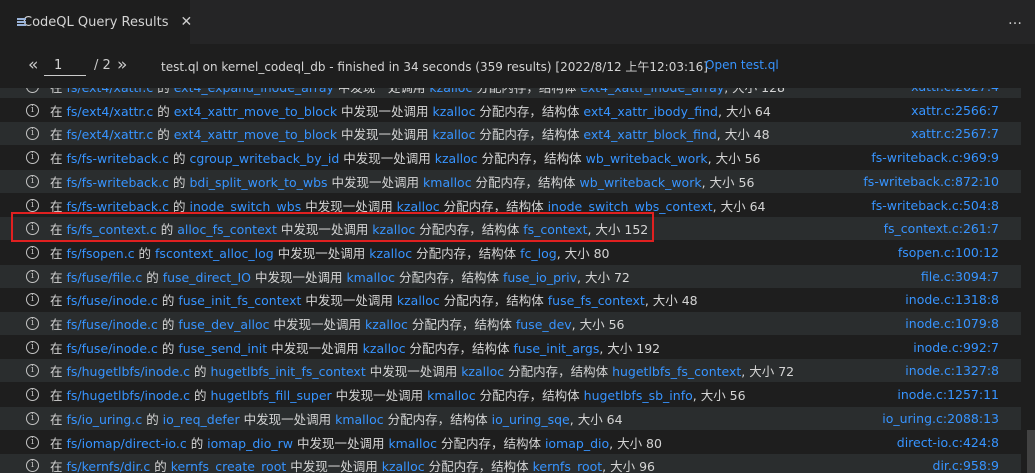  Describe the element at coordinates (104, 419) in the screenshot. I see `file-link: fs/io_uring.c` at that location.